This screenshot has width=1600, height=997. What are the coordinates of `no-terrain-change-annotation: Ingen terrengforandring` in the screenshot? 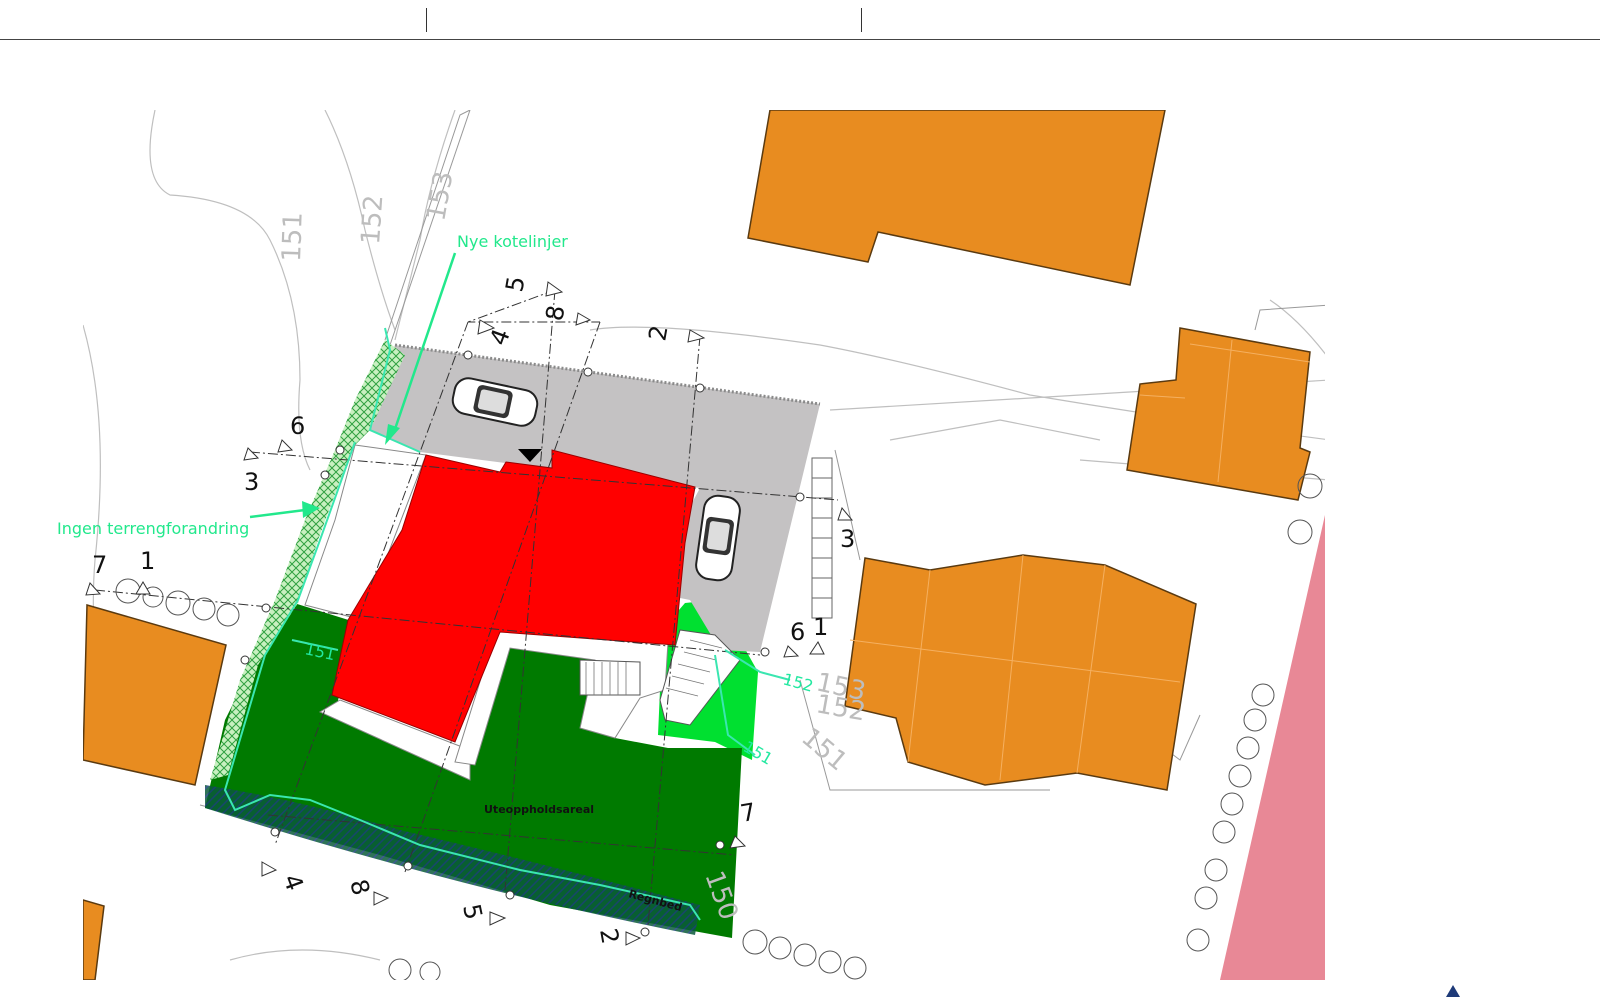 It's located at (153, 528).